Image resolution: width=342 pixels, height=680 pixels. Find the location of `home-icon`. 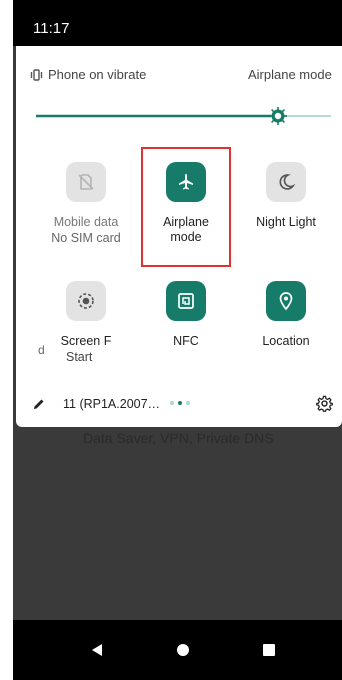

home-icon is located at coordinates (183, 650).